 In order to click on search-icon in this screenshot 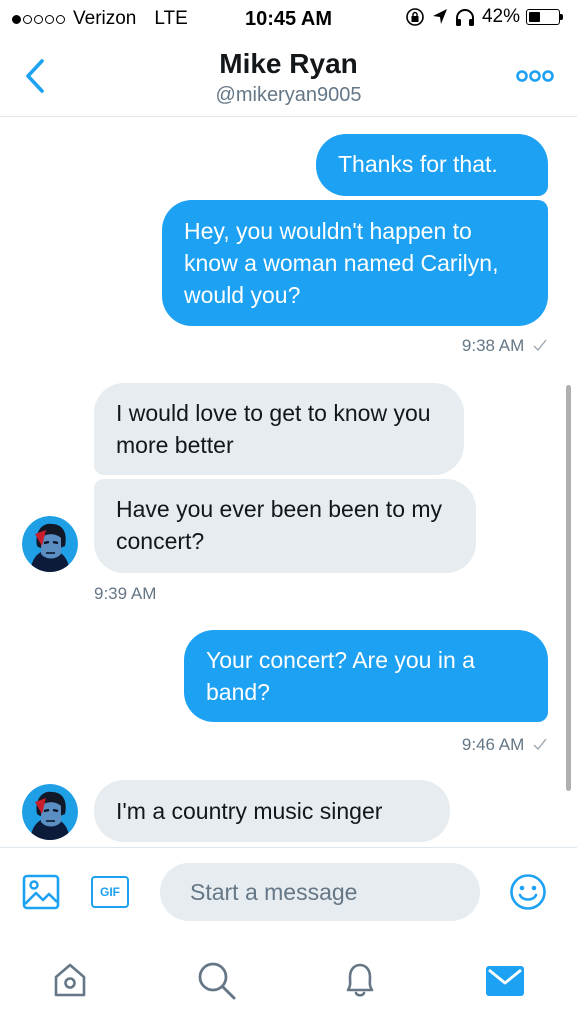, I will do `click(217, 981)`.